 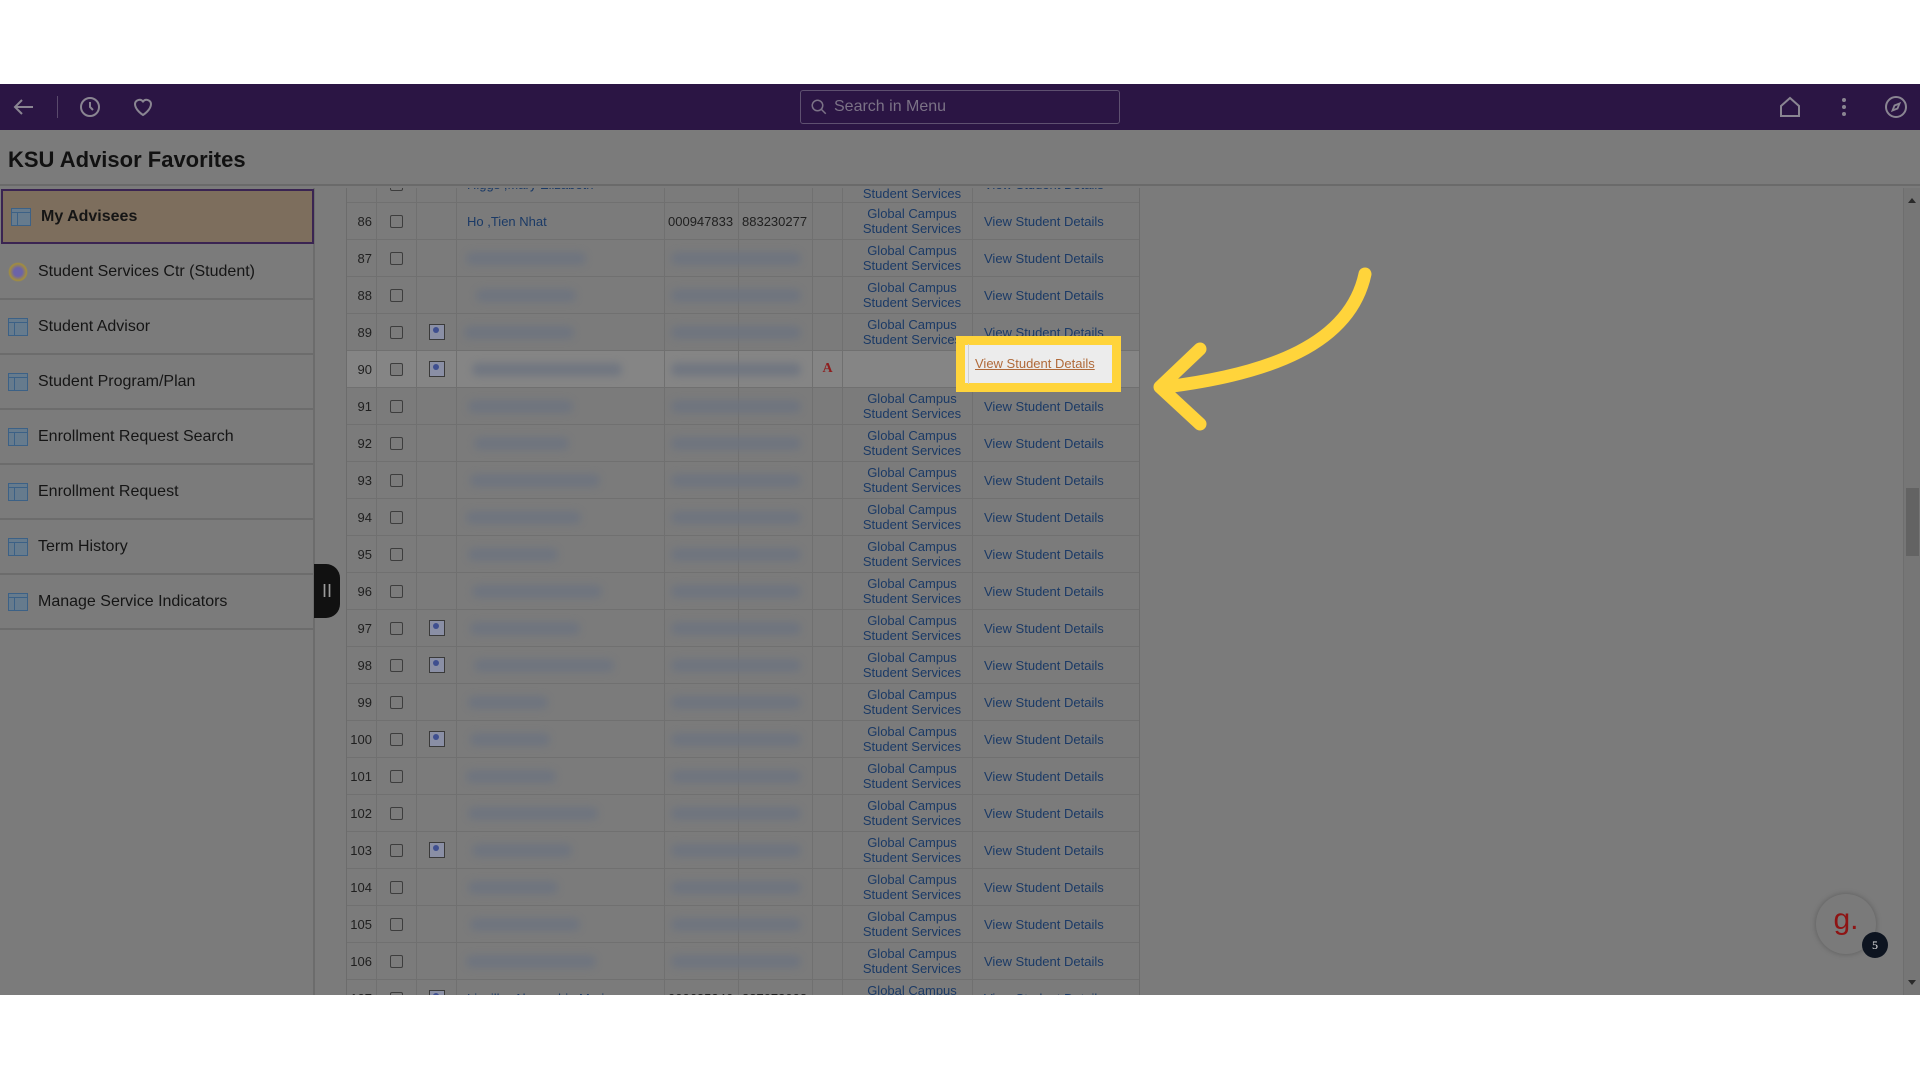 I want to click on back-arrow-icon, so click(x=24, y=107).